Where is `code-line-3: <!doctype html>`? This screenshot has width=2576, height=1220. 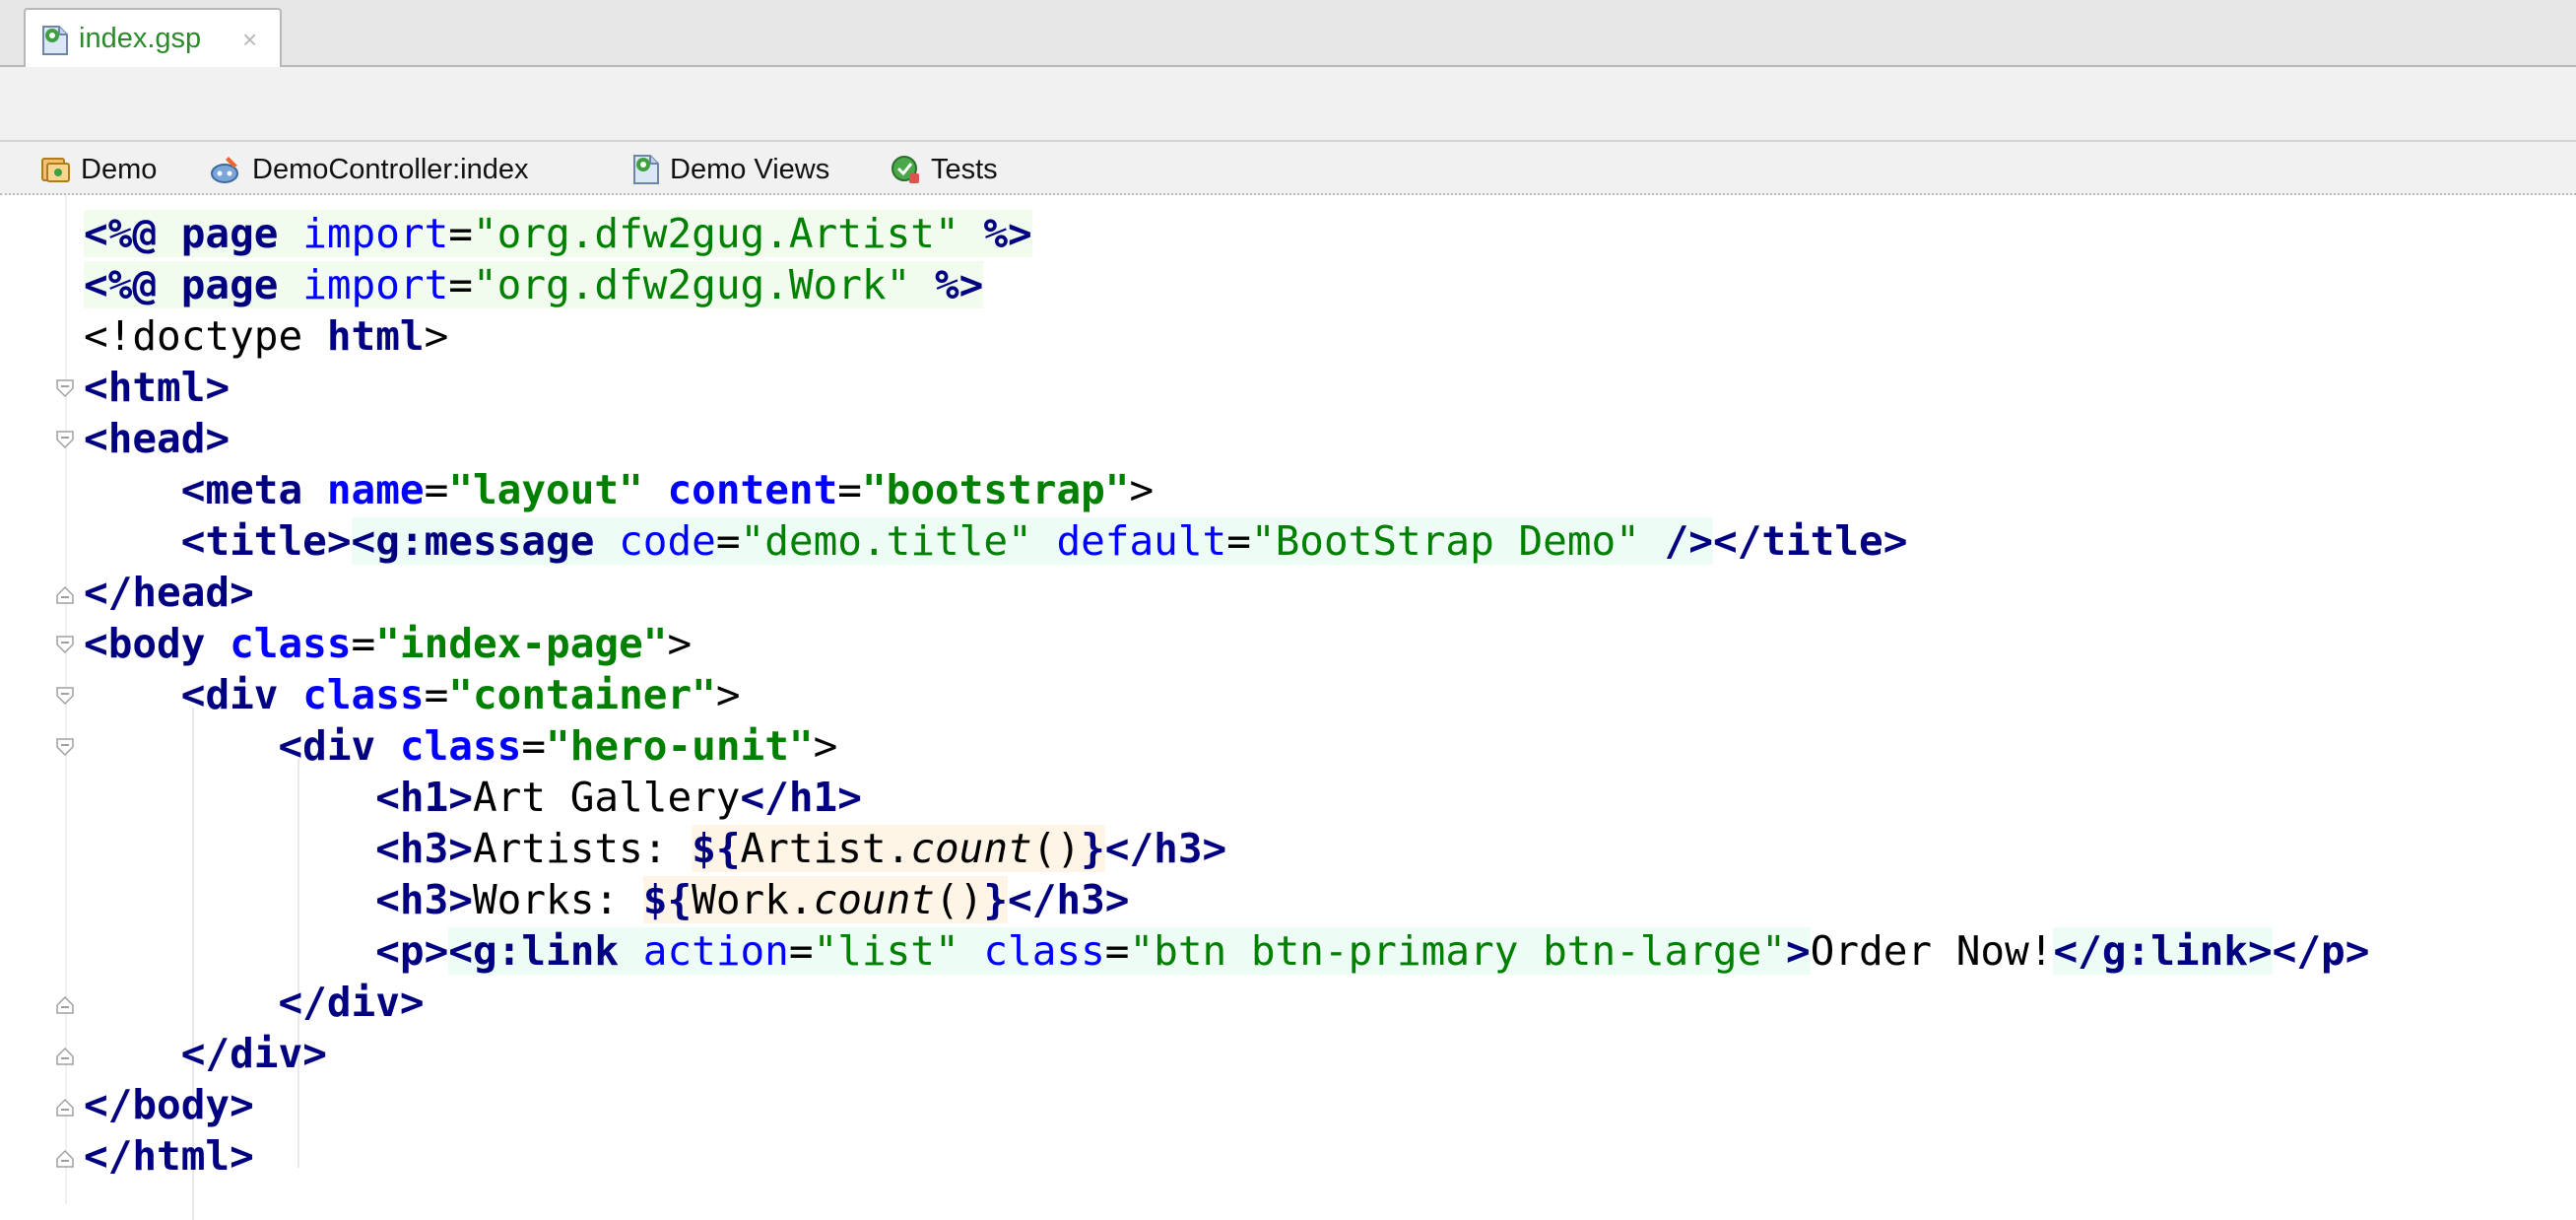 code-line-3: <!doctype html> is located at coordinates (267, 336).